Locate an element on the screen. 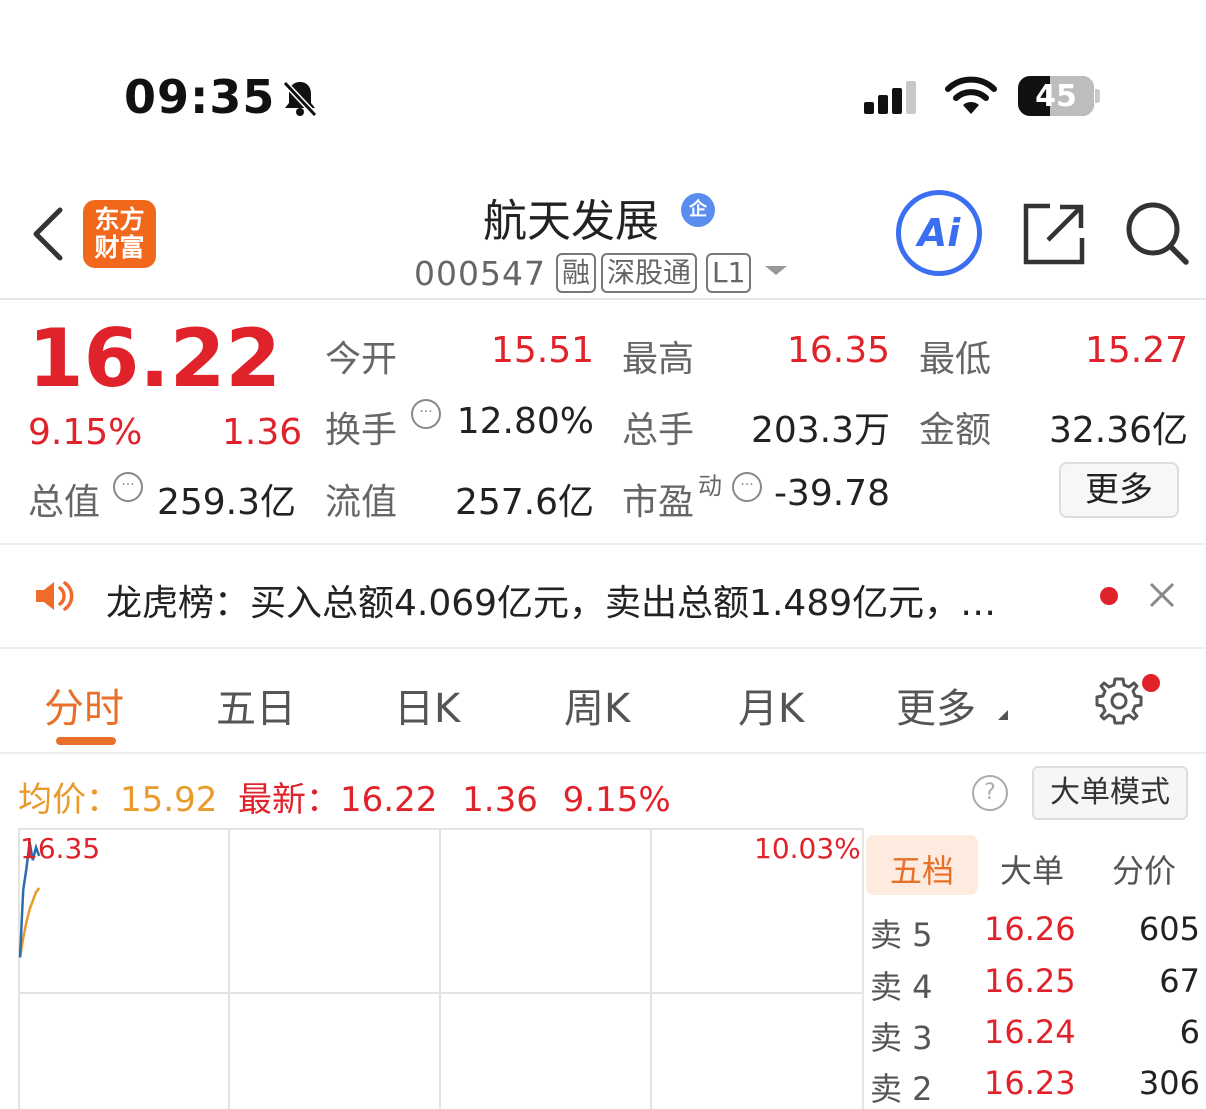  tab-intraday: 分时 is located at coordinates (84, 705).